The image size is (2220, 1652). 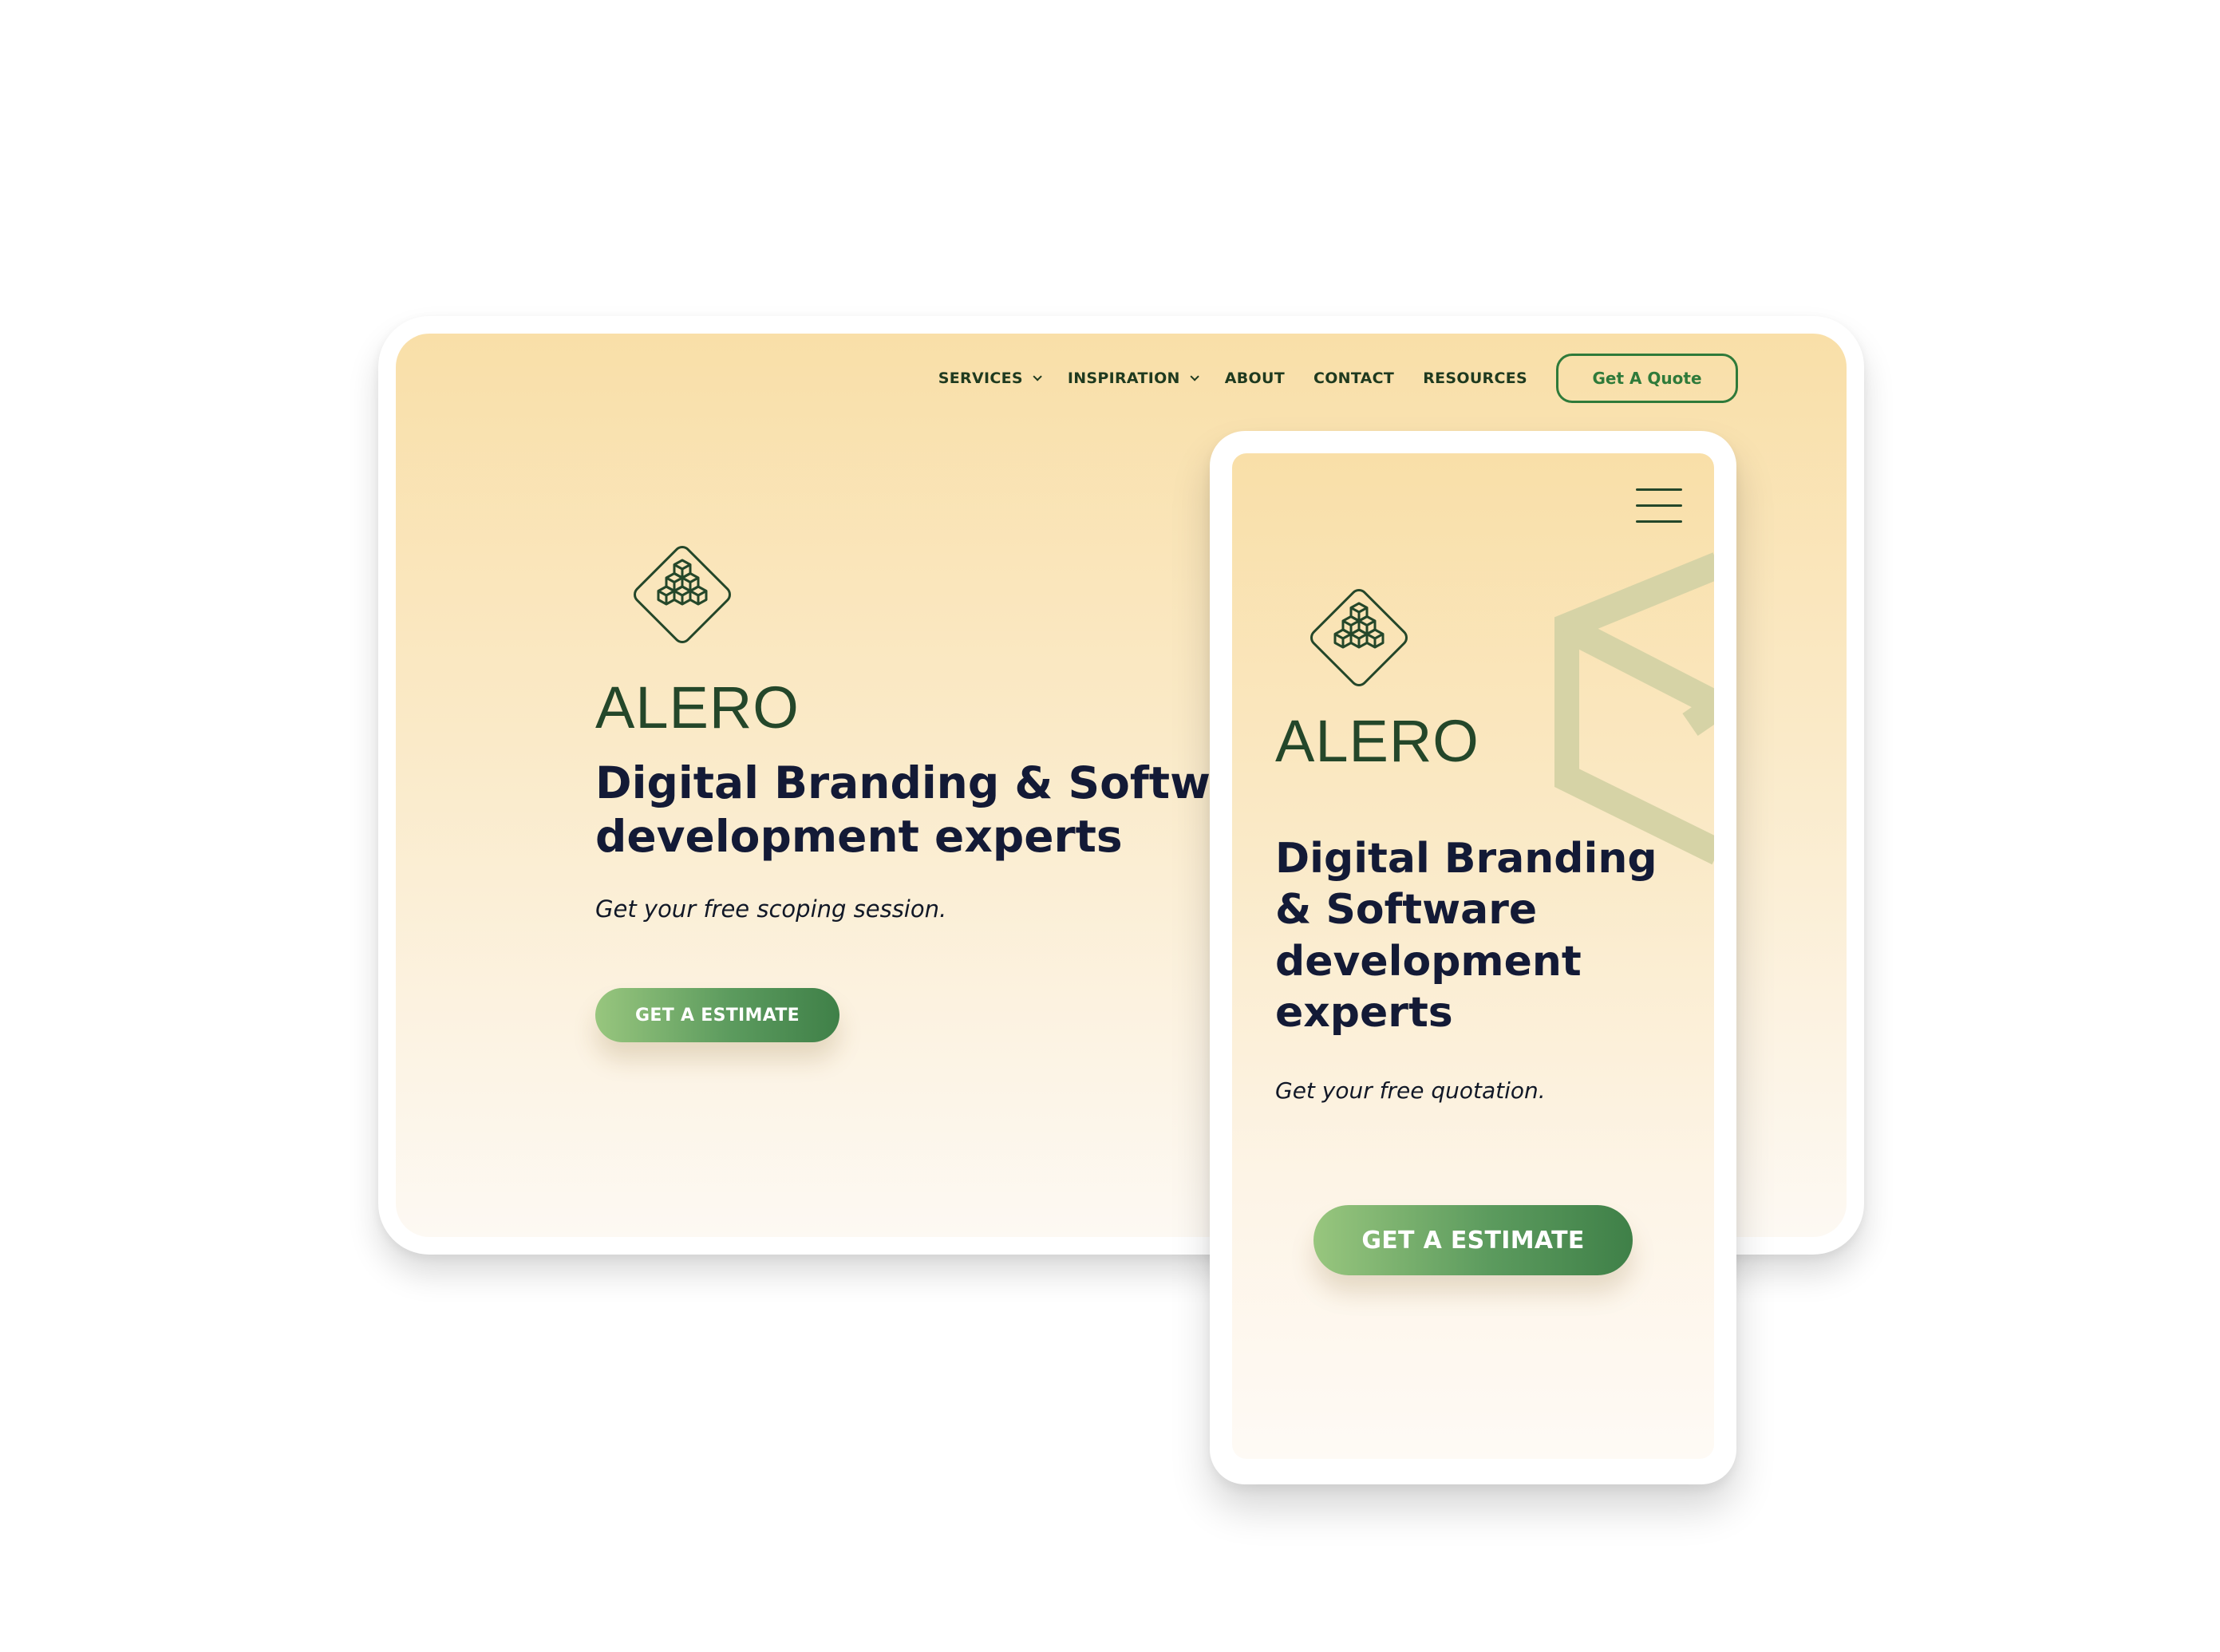 What do you see at coordinates (1123, 378) in the screenshot?
I see `nav-item-label: INSPIRATION` at bounding box center [1123, 378].